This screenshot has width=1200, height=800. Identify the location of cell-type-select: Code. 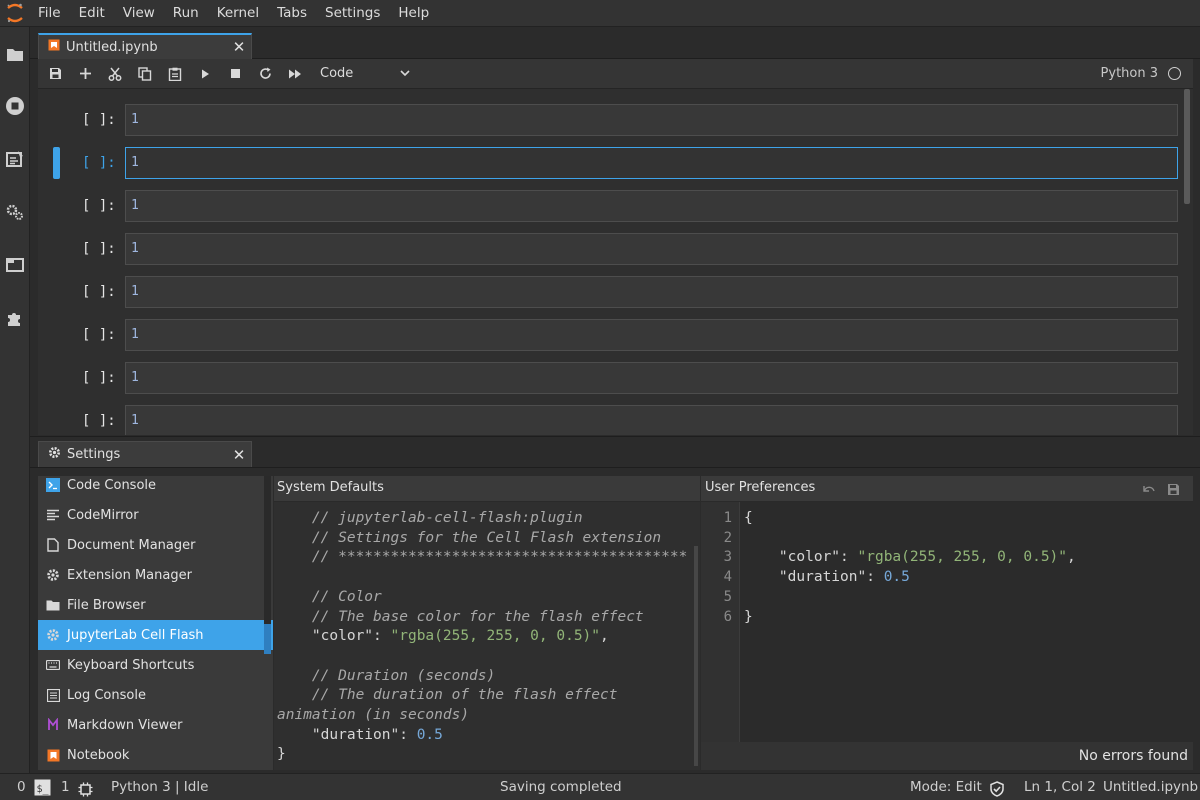
(365, 73).